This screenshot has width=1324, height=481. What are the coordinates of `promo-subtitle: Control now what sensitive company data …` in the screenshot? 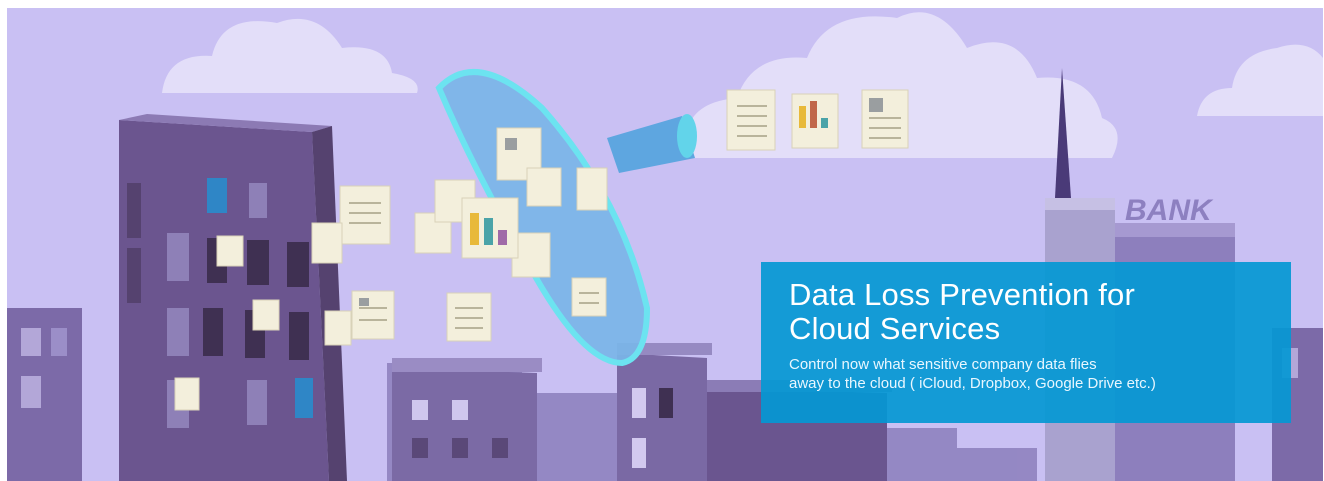 It's located at (1029, 374).